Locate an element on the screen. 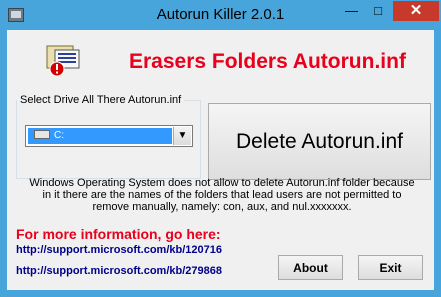 This screenshot has width=441, height=297. minimize-button: — is located at coordinates (351, 11).